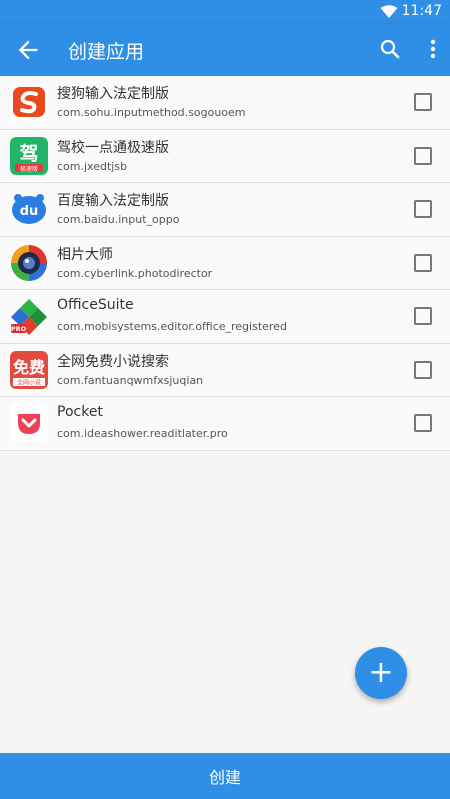 This screenshot has height=799, width=450. I want to click on app-name: 全网免费小说搜索, so click(113, 361).